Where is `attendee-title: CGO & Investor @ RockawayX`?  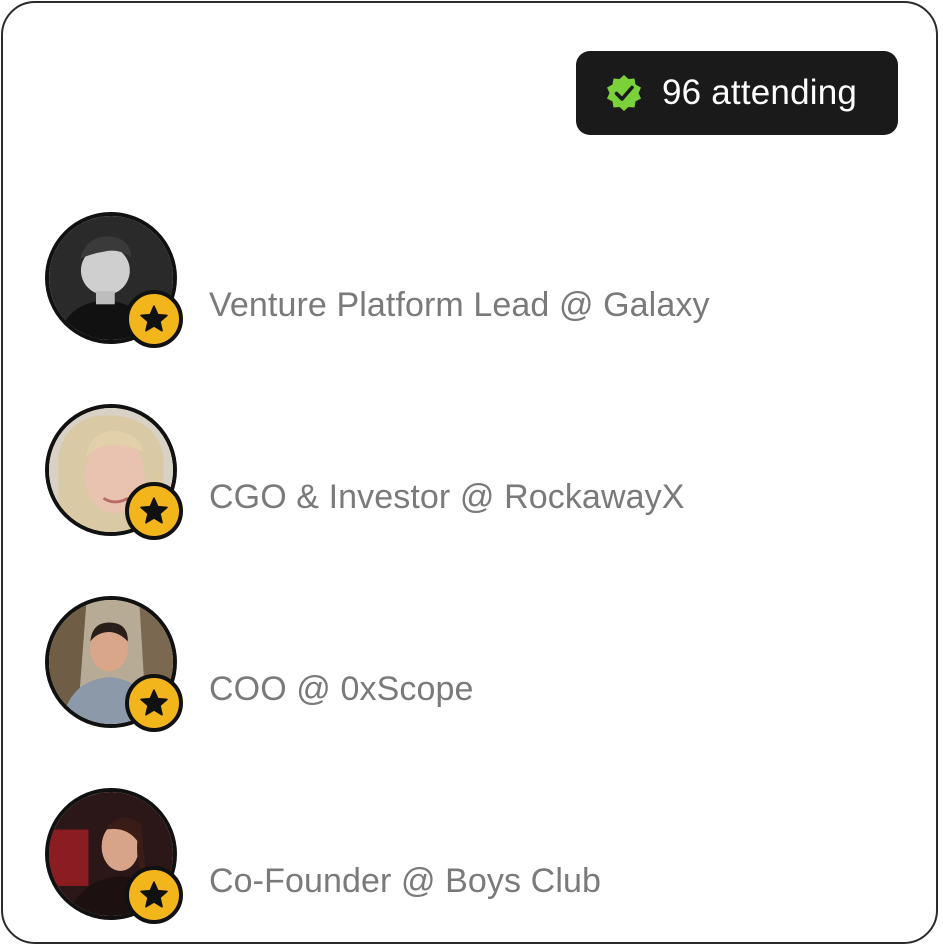
attendee-title: CGO & Investor @ RockawayX is located at coordinates (447, 497).